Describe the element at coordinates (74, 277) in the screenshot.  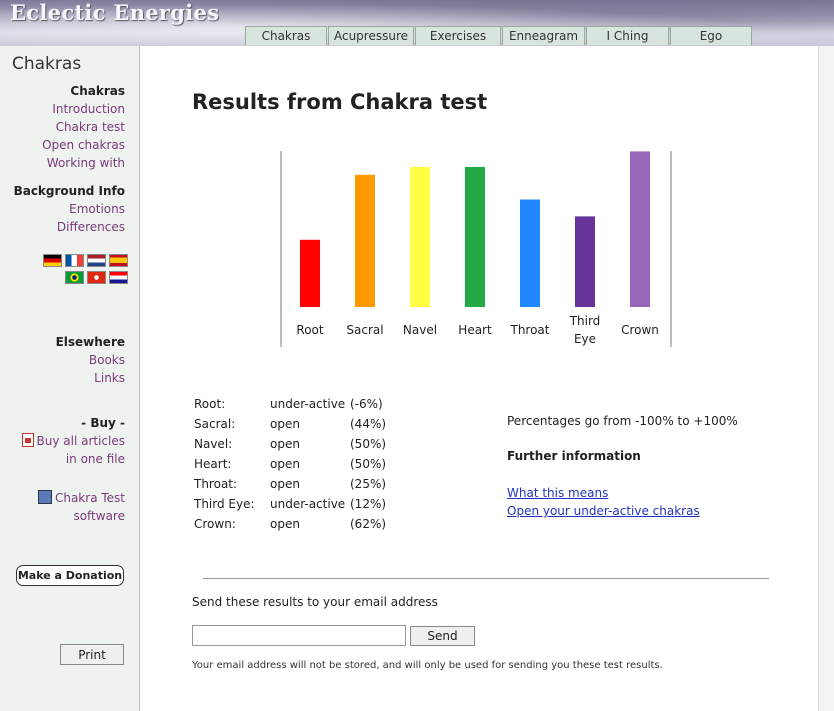
I see `brazilian-flag` at that location.